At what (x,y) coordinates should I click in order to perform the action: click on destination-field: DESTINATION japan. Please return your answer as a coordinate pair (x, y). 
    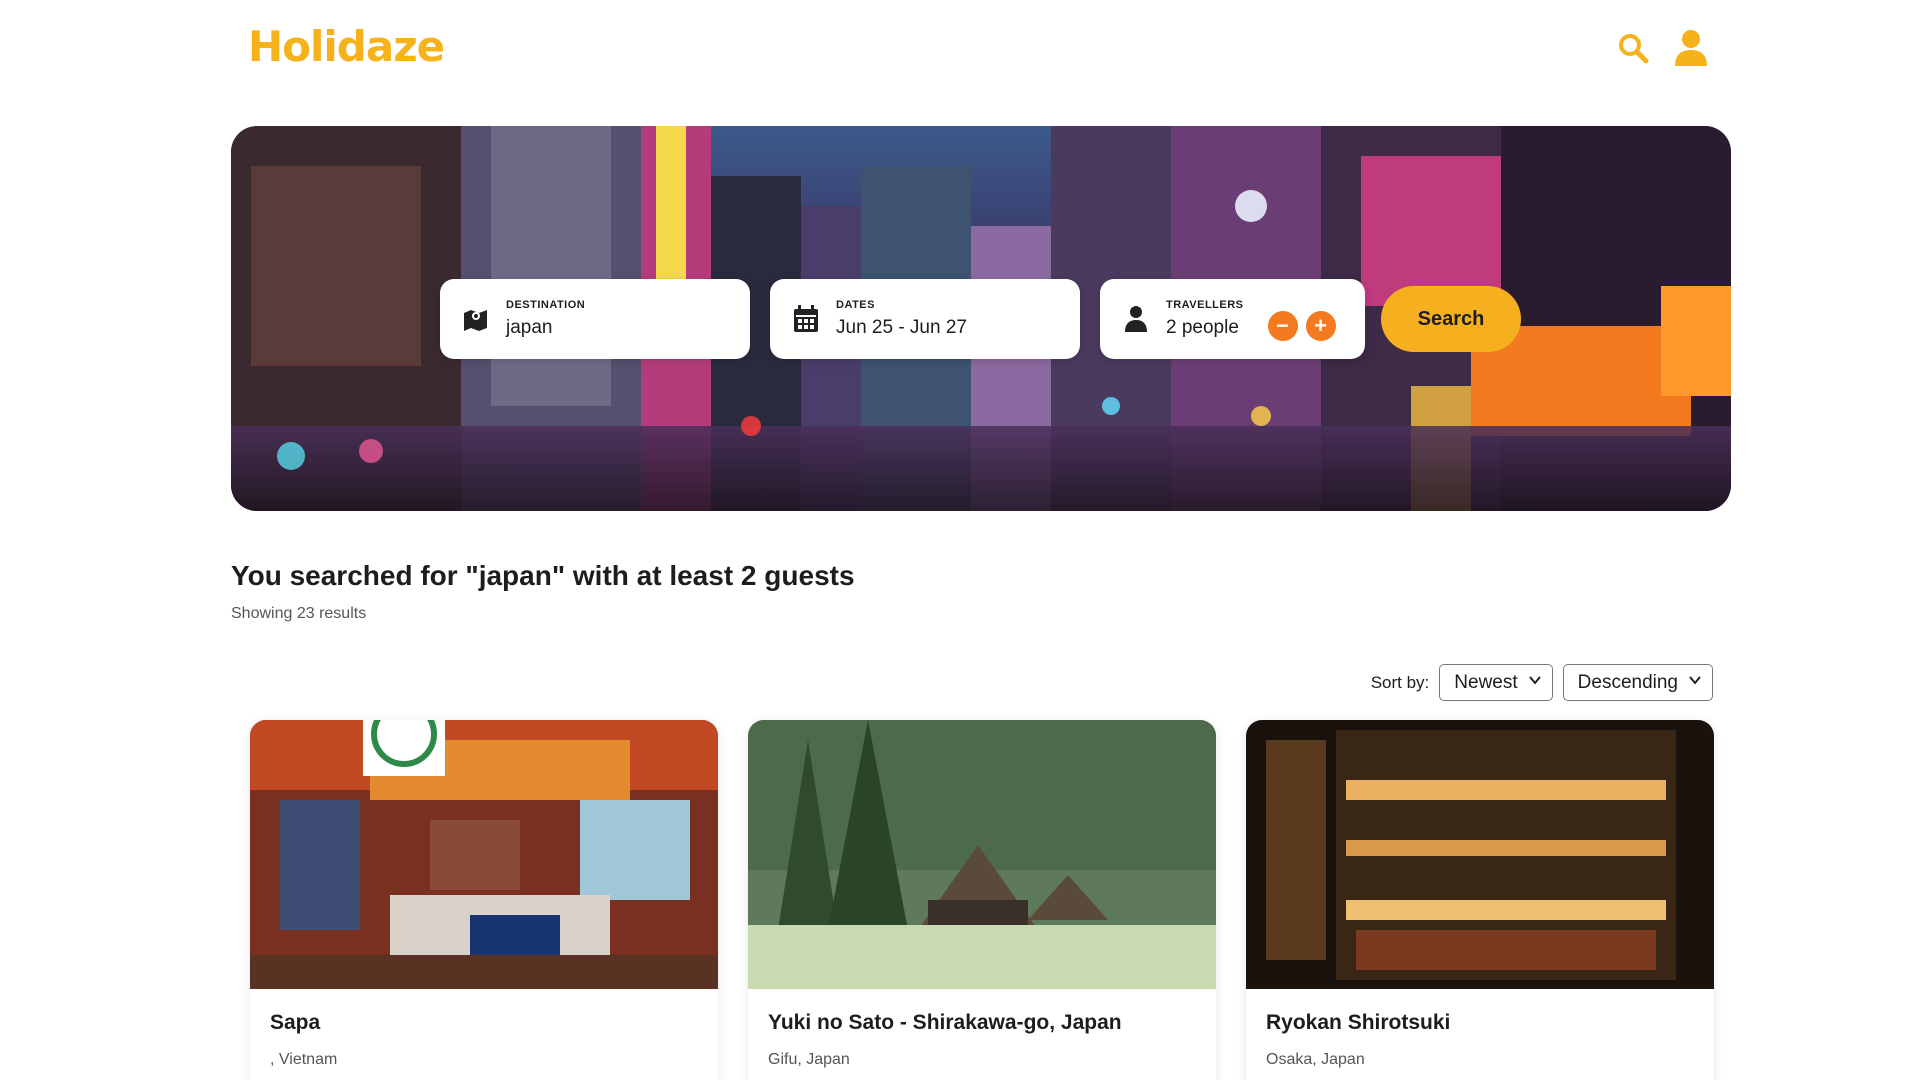
    Looking at the image, I should click on (595, 319).